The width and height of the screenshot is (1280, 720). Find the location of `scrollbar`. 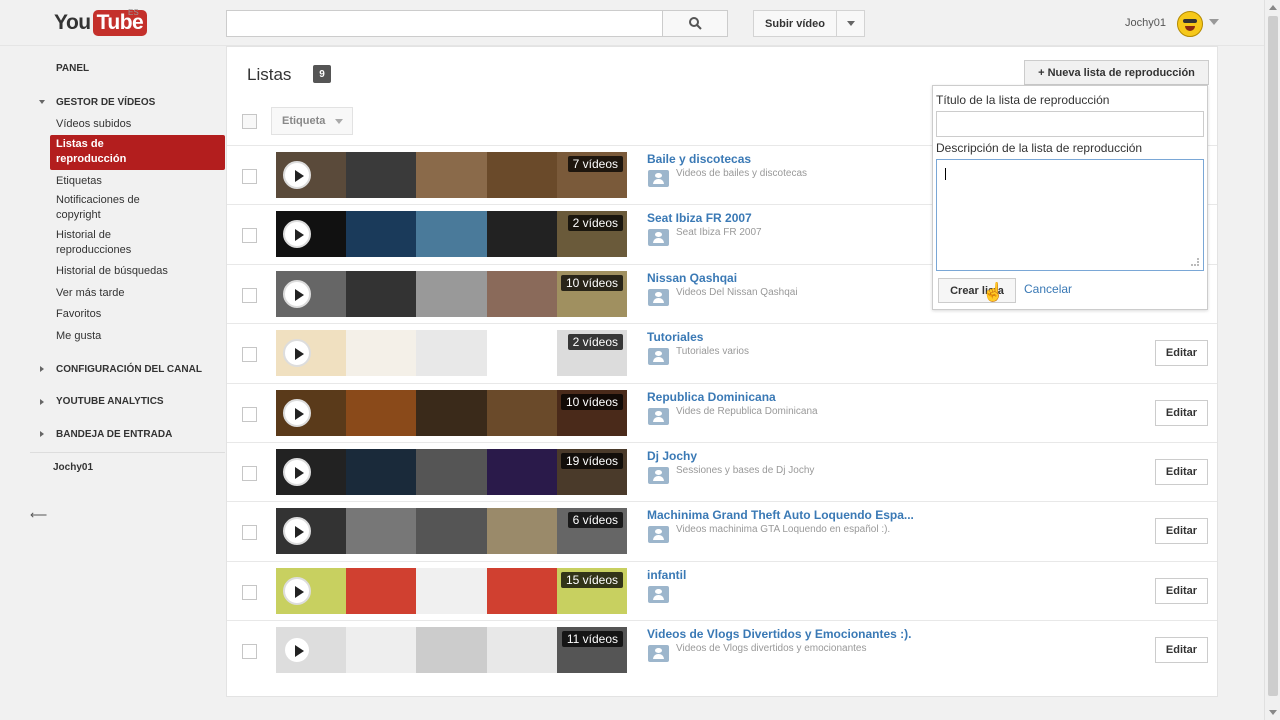

scrollbar is located at coordinates (1272, 360).